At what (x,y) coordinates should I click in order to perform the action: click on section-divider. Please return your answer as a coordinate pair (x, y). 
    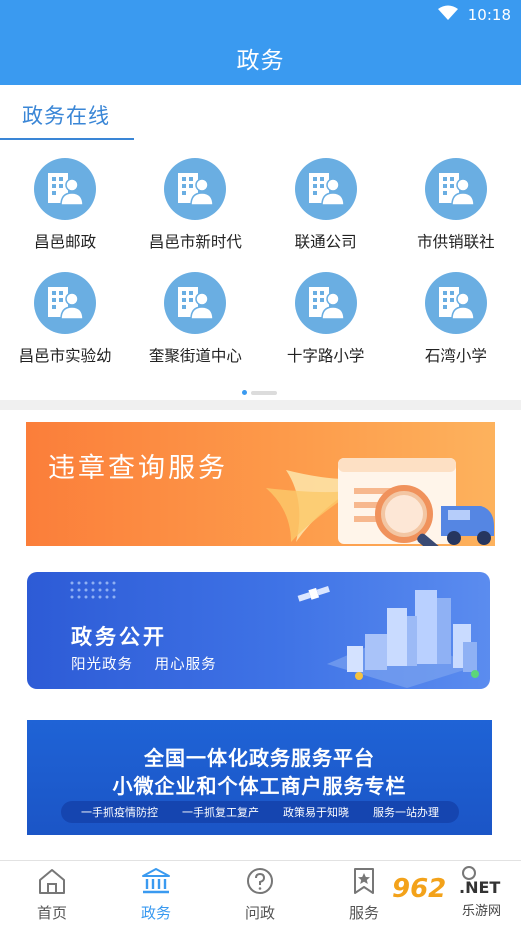
    Looking at the image, I should click on (260, 405).